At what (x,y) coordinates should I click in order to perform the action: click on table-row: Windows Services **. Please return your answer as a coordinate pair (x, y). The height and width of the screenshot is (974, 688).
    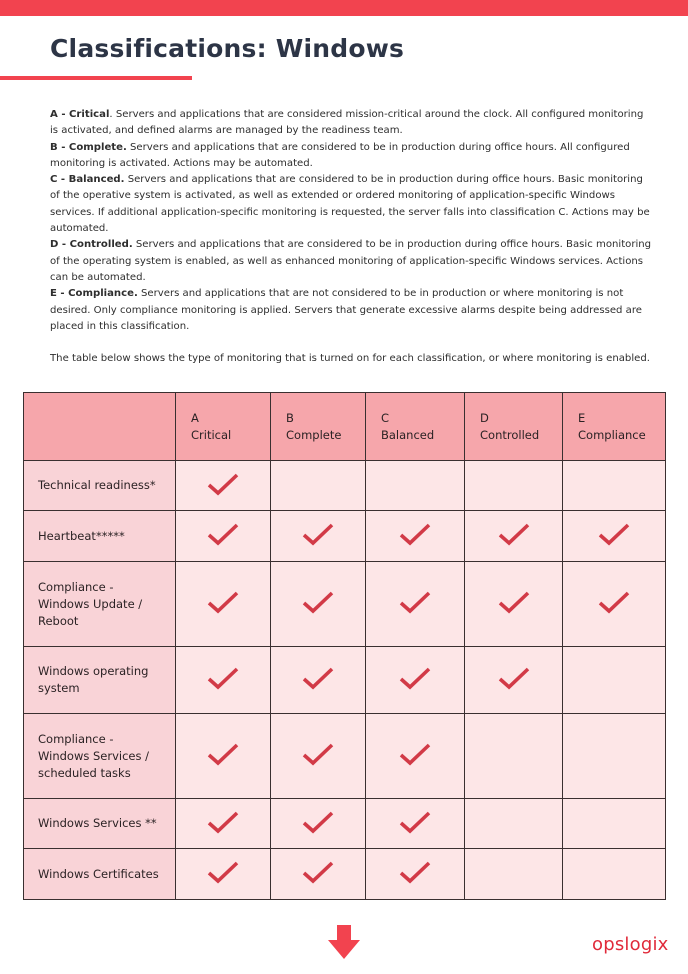
    Looking at the image, I should click on (344, 823).